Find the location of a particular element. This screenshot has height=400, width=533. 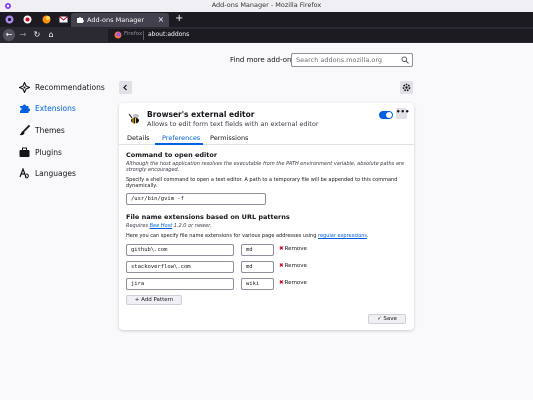

sidebar-item-recommendations: Recommendations is located at coordinates (62, 87).